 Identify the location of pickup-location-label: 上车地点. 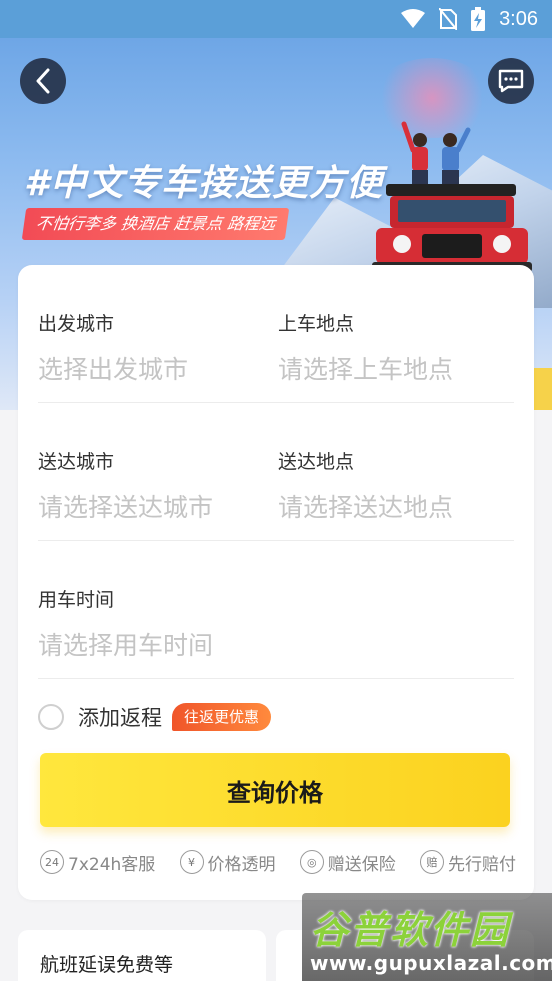
(316, 324).